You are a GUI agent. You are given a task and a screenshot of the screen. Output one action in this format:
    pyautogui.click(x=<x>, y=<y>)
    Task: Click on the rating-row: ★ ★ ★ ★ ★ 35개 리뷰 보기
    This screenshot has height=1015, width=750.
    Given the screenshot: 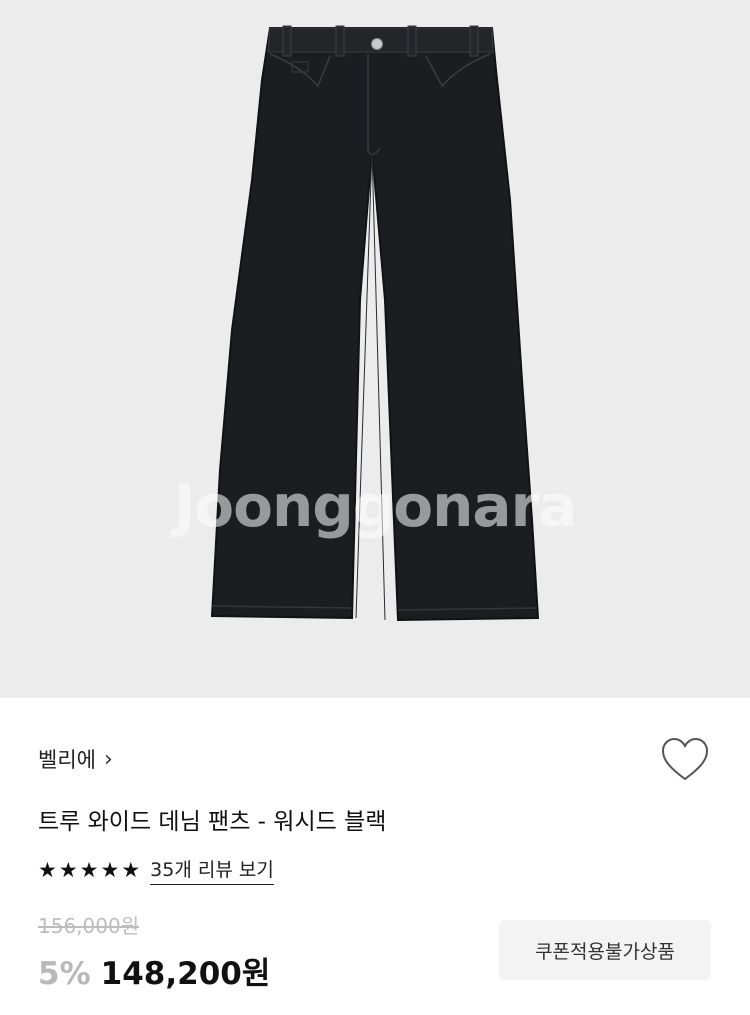 What is the action you would take?
    pyautogui.click(x=156, y=870)
    